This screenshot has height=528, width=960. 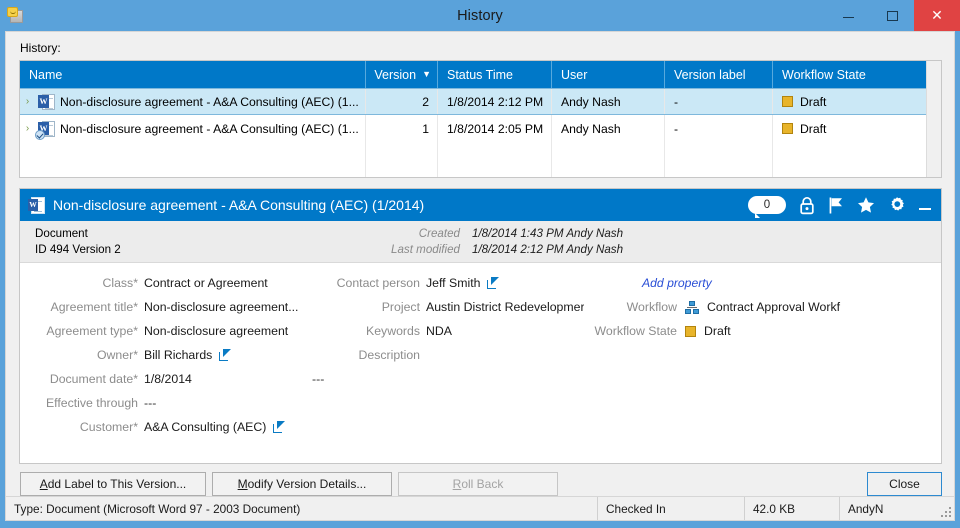 I want to click on property-value-placeholder-dashes: ---, so click(x=318, y=379).